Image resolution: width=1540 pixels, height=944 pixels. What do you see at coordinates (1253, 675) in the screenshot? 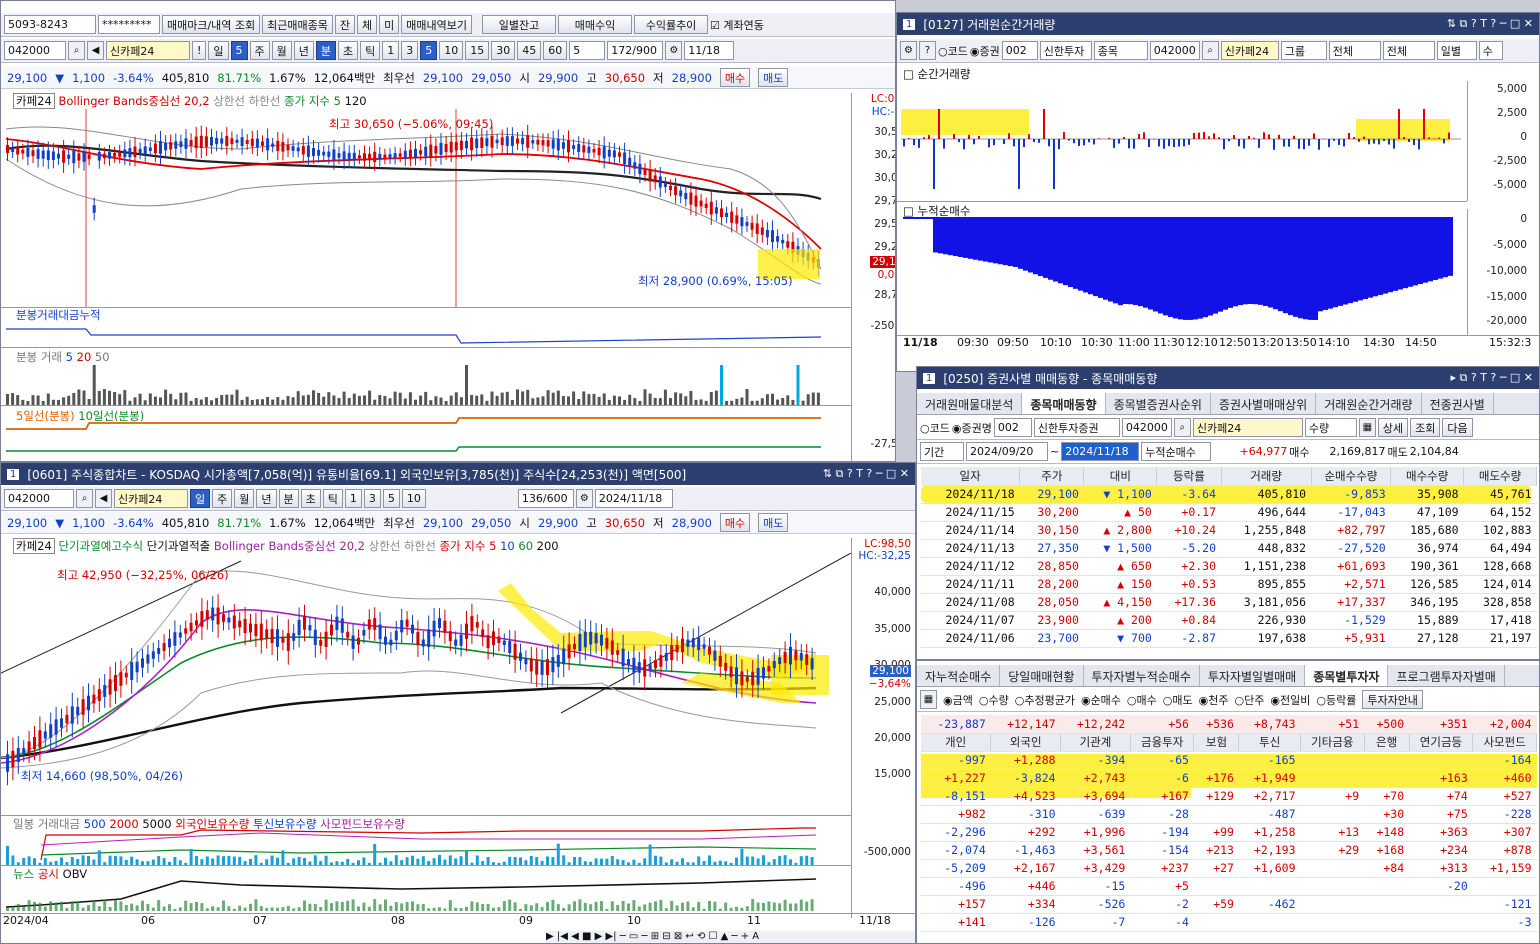
I see `tab-inv-3: 투자자별일별매매` at bounding box center [1253, 675].